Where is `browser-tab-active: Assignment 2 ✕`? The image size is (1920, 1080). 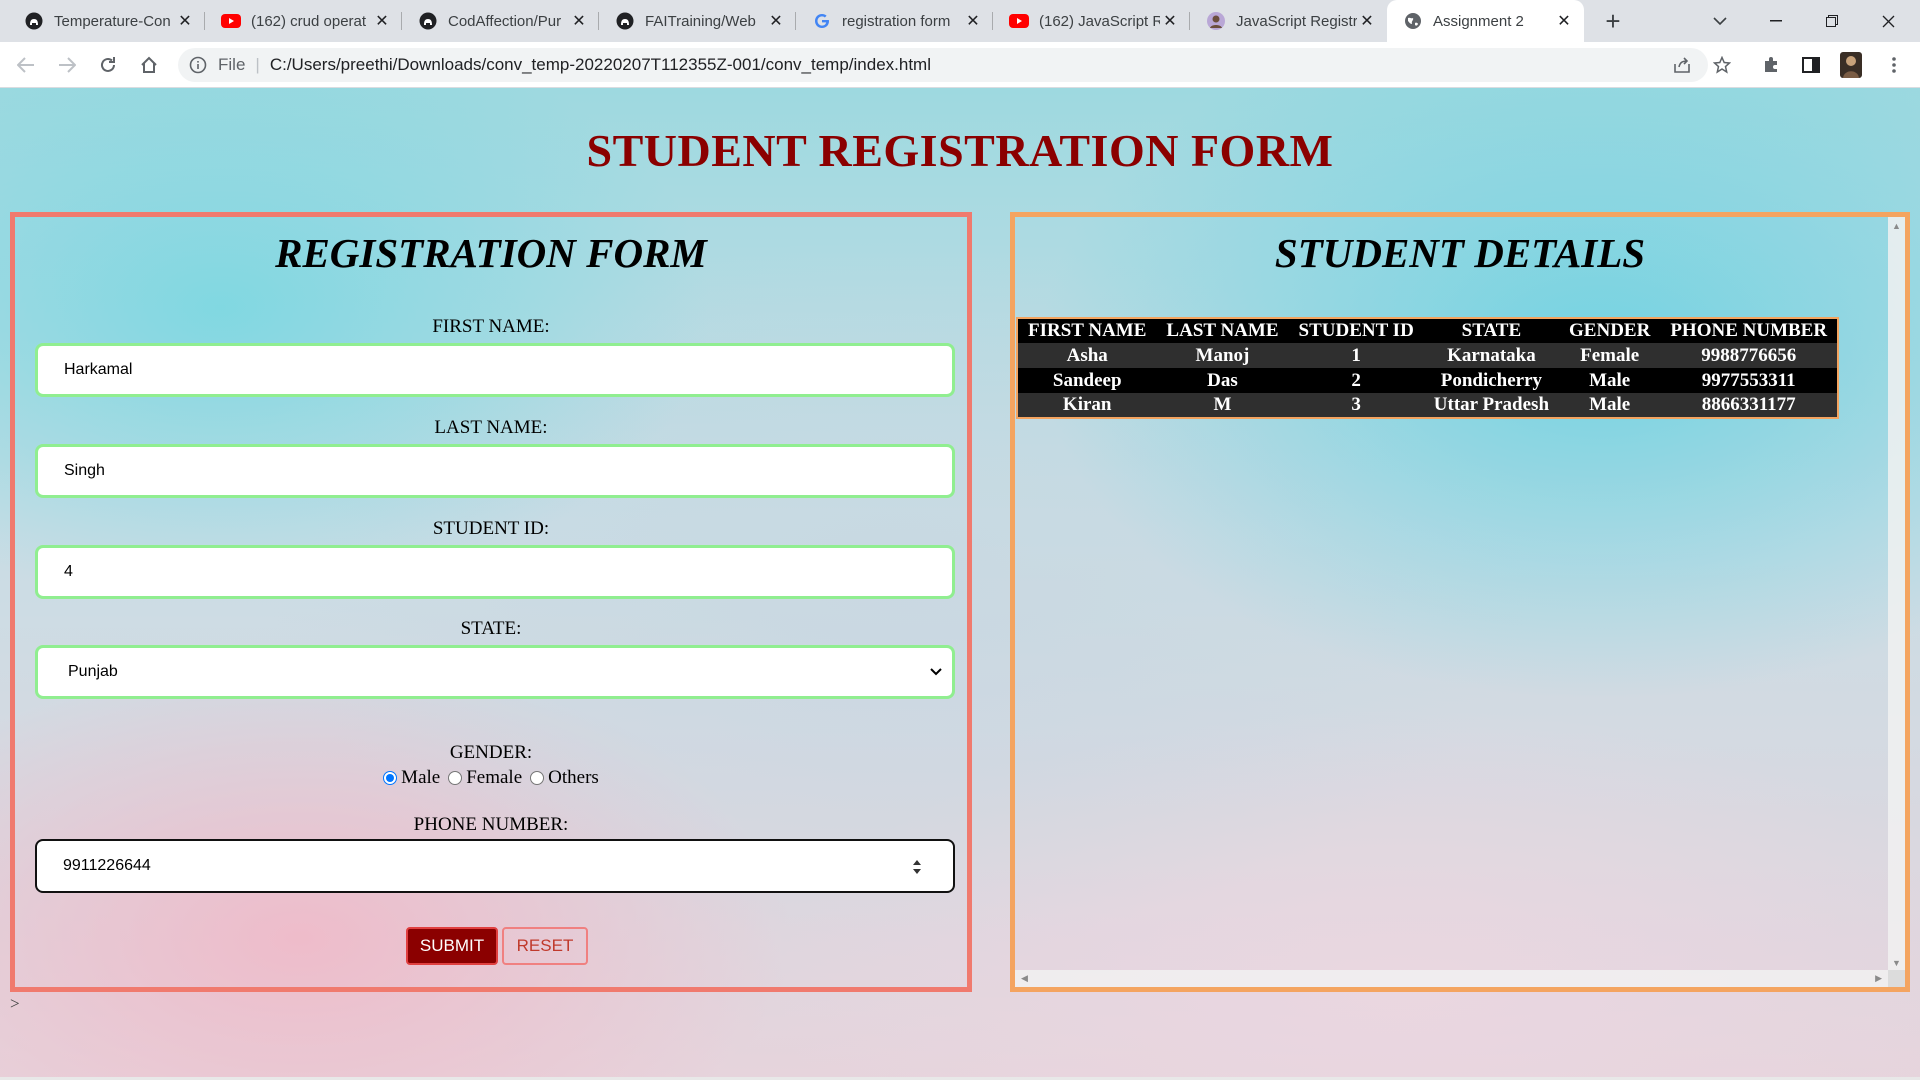
browser-tab-active: Assignment 2 ✕ is located at coordinates (1485, 21).